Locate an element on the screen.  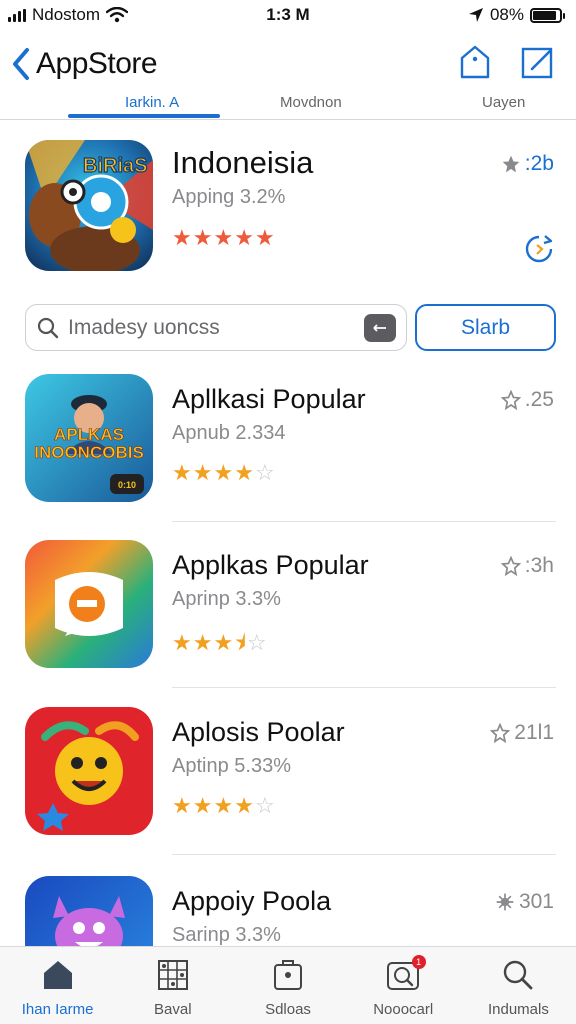
refresh-icon is located at coordinates (539, 249).